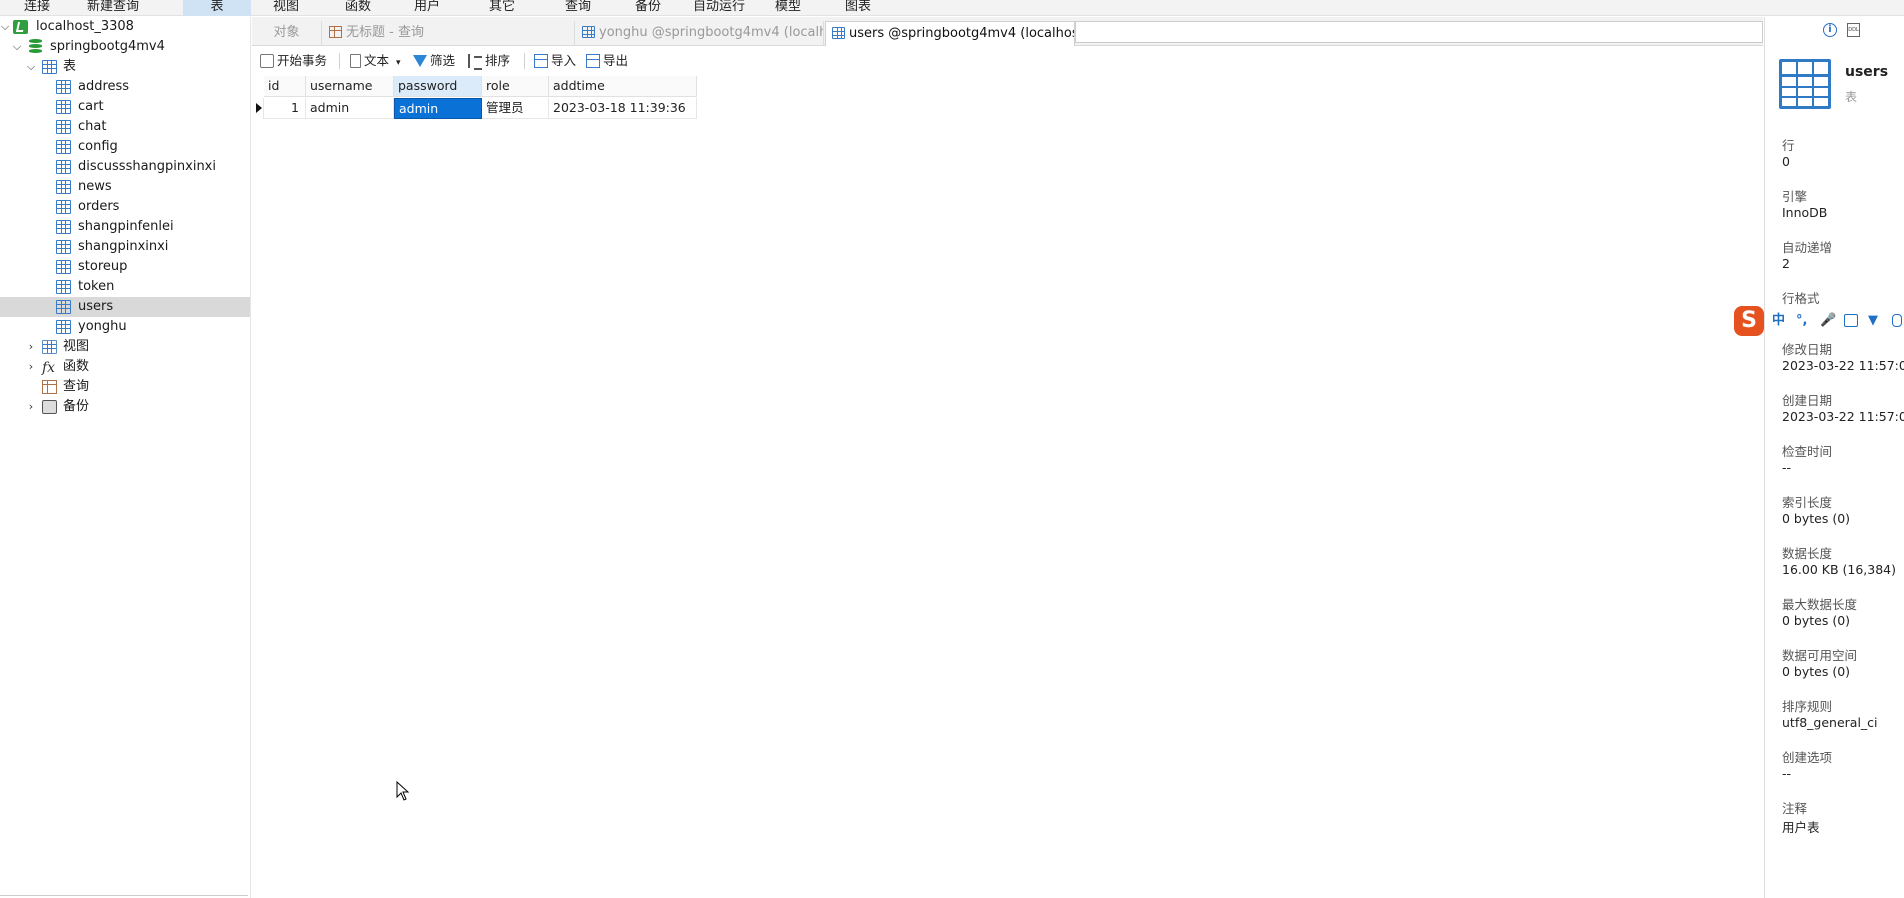  What do you see at coordinates (125, 107) in the screenshot?
I see `tree-table-item: cart` at bounding box center [125, 107].